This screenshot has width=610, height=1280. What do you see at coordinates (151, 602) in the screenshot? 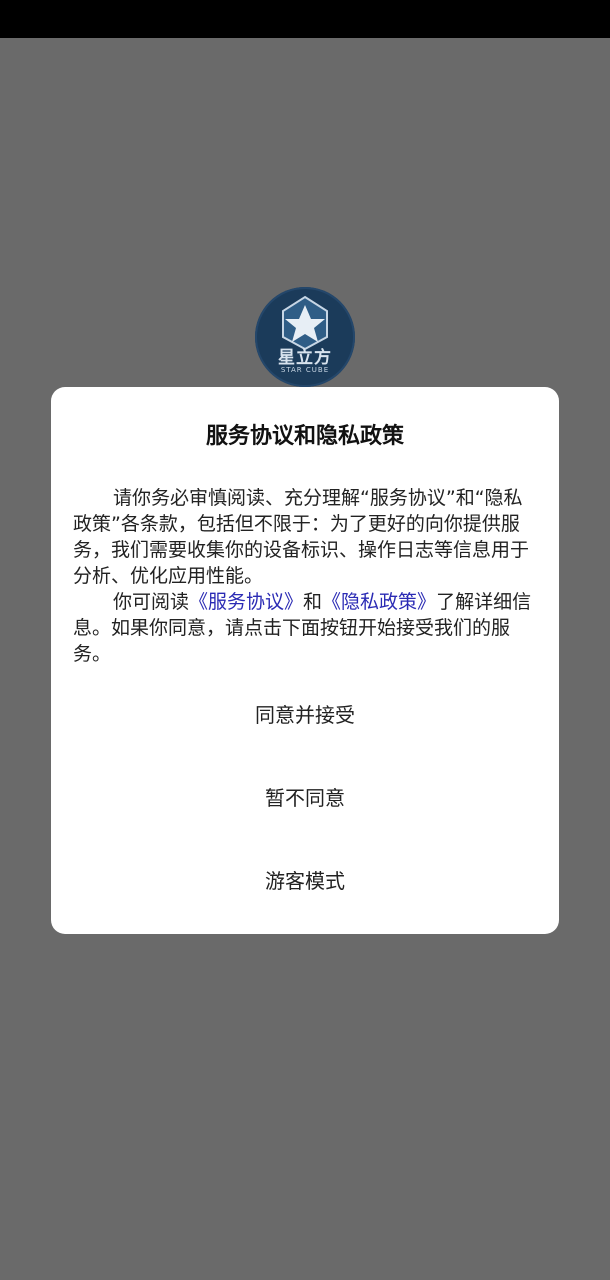
I see `para2-prefix: 你可阅读` at bounding box center [151, 602].